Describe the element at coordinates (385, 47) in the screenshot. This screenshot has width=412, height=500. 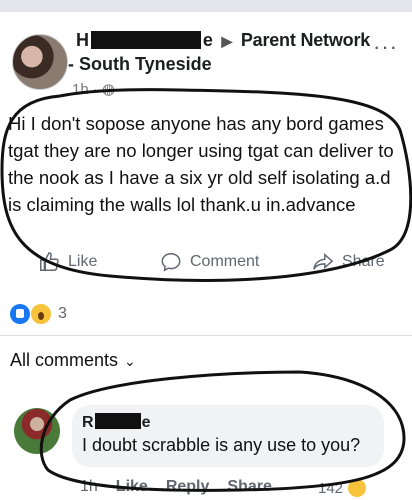
I see `more-options-icon: ···` at that location.